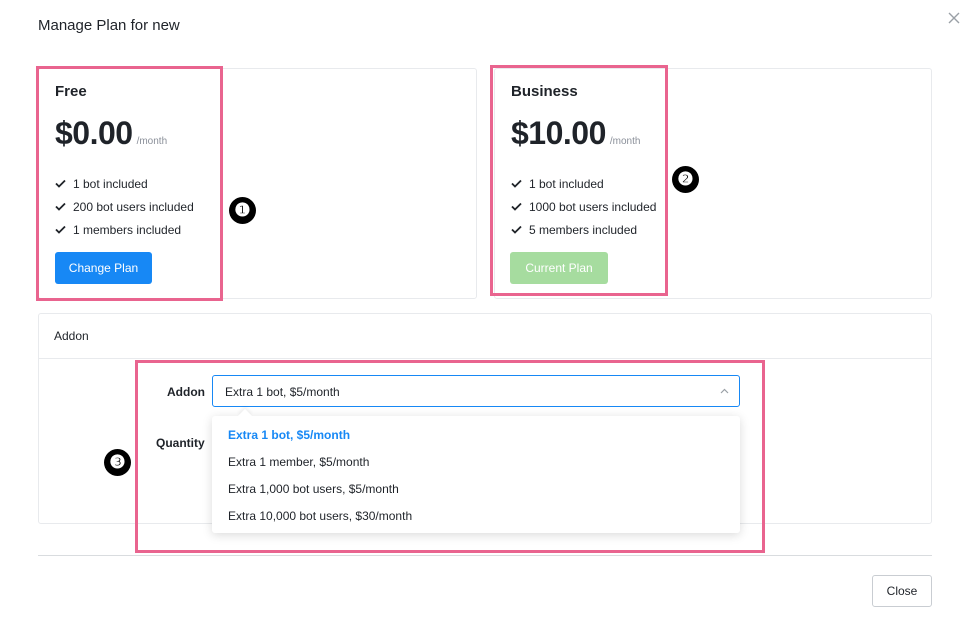  What do you see at coordinates (685, 179) in the screenshot?
I see `annotation-badge-2: ❷` at bounding box center [685, 179].